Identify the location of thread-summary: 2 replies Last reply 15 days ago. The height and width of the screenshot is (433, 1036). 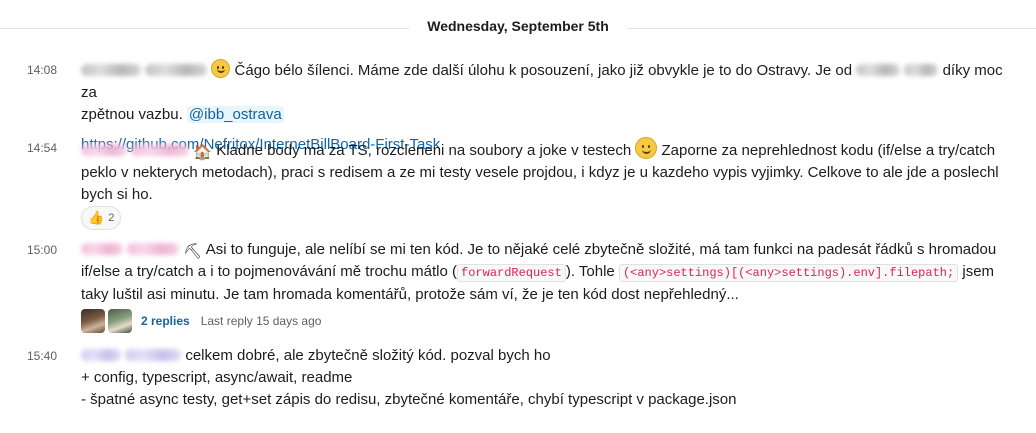
(201, 321).